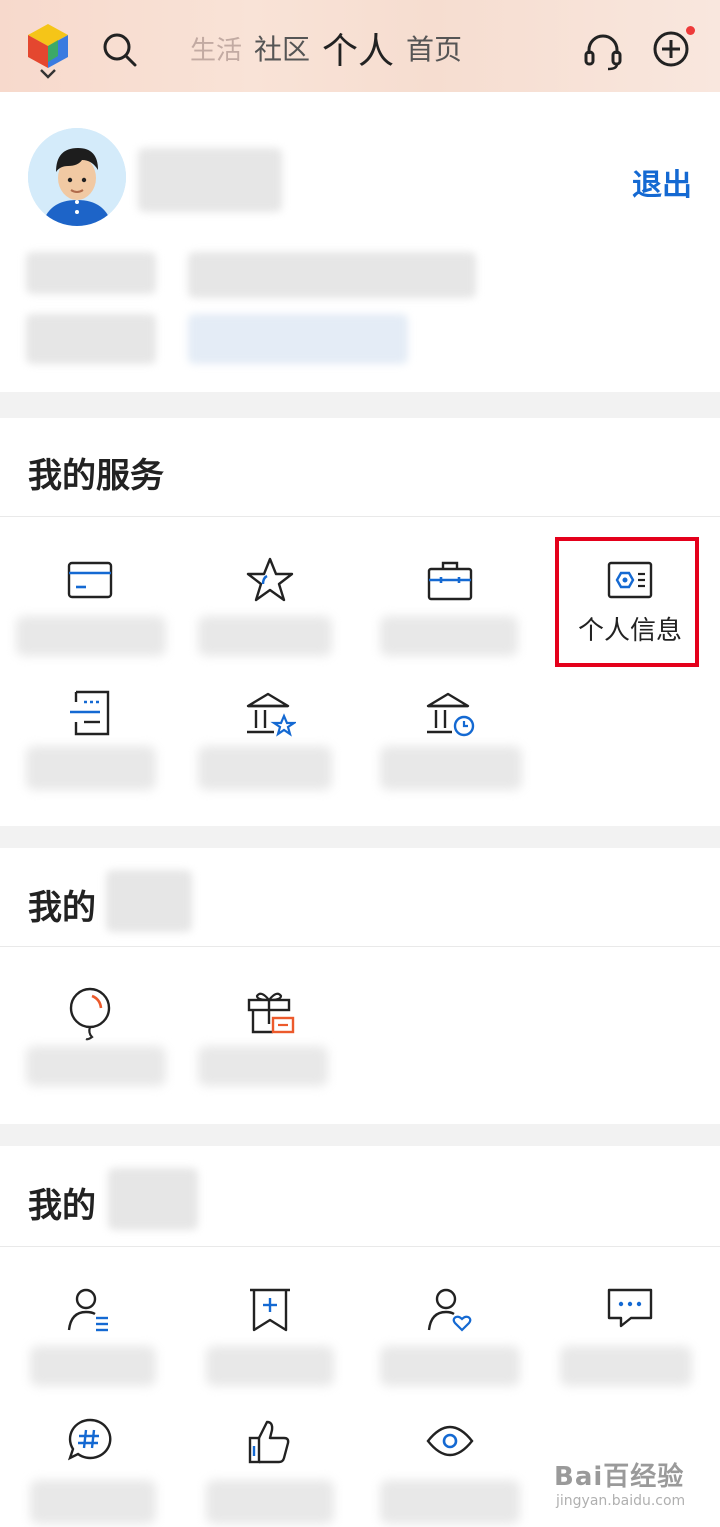 The height and width of the screenshot is (1527, 720). I want to click on eye-icon, so click(450, 1441).